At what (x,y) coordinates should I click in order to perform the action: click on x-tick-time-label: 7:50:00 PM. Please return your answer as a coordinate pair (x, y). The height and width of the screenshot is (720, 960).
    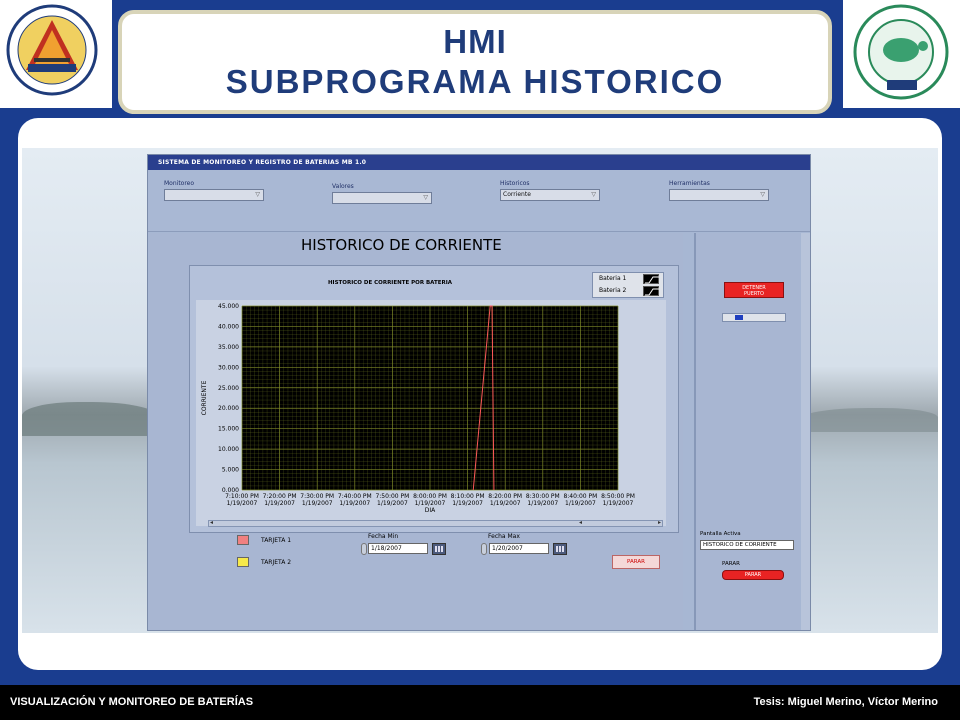
    Looking at the image, I should click on (392, 496).